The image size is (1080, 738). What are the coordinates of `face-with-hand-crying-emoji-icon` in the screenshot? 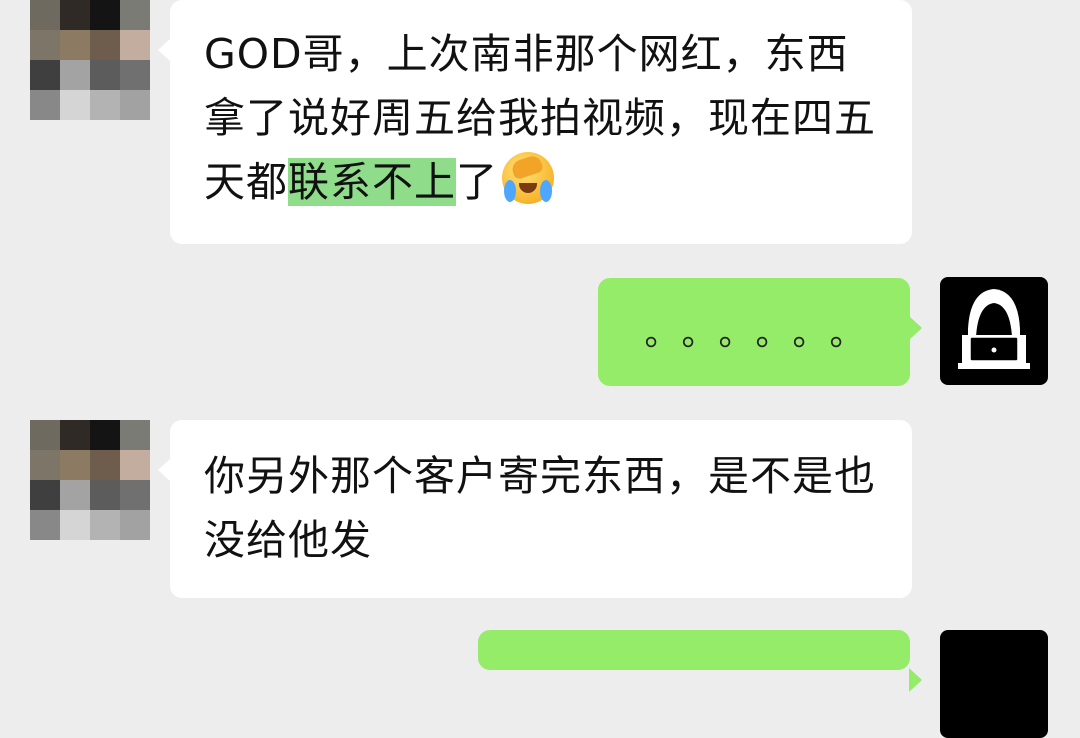 It's located at (528, 178).